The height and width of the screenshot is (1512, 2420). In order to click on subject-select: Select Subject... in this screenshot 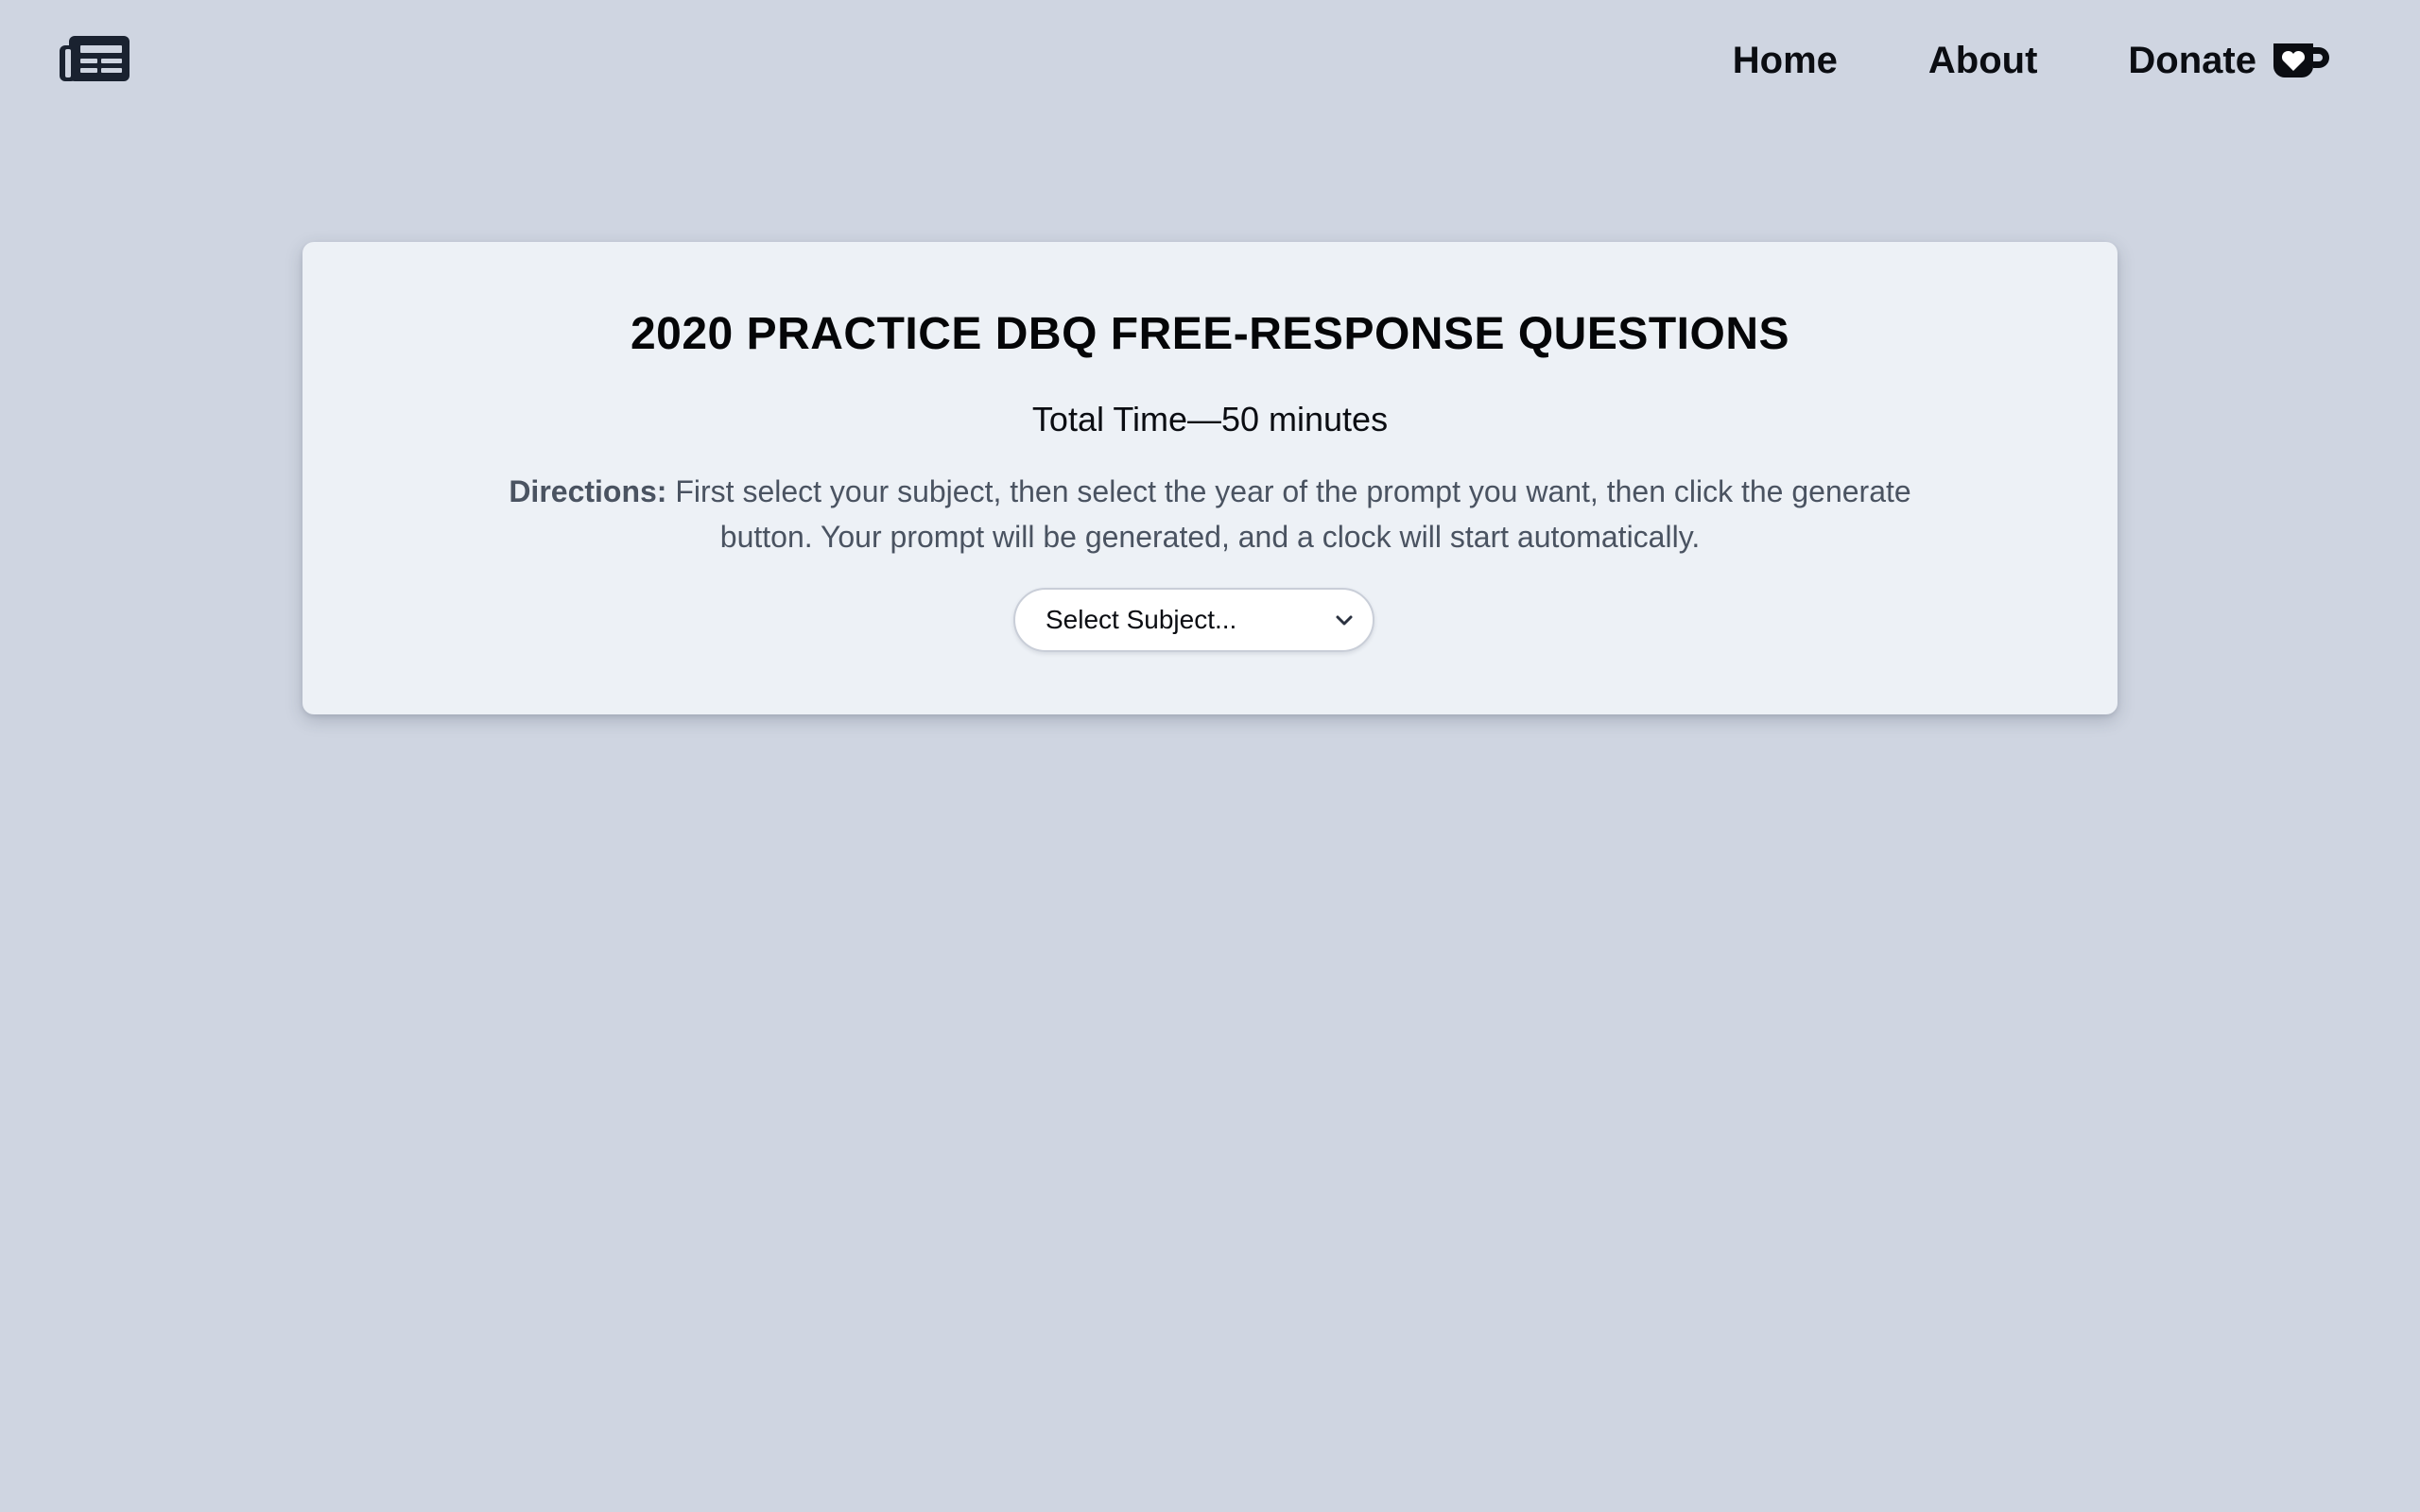, I will do `click(1193, 620)`.